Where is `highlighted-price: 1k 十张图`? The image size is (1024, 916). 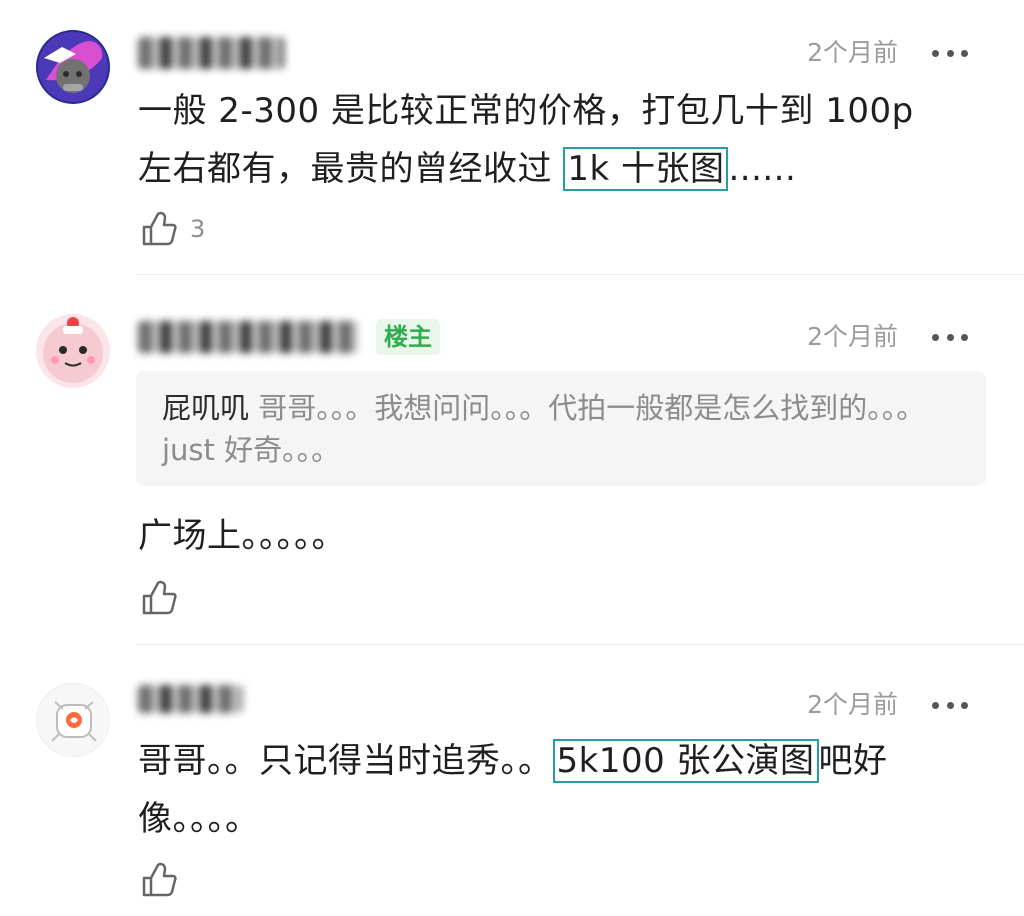 highlighted-price: 1k 十张图 is located at coordinates (646, 169).